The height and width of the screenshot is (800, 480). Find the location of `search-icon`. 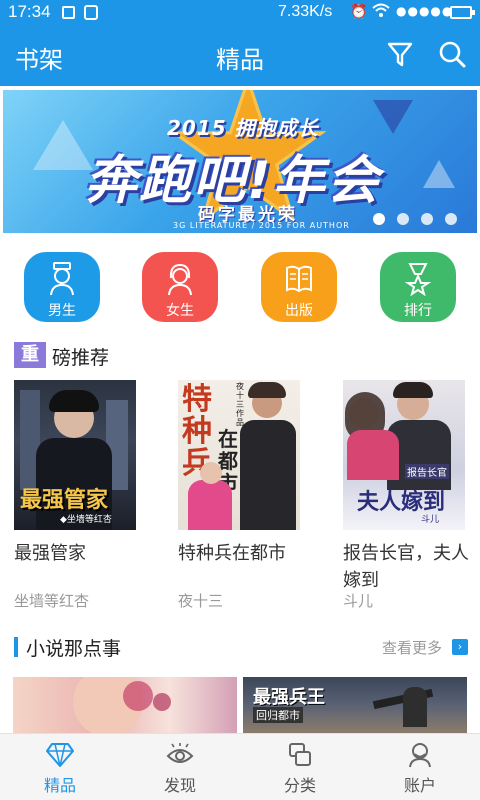

search-icon is located at coordinates (452, 54).